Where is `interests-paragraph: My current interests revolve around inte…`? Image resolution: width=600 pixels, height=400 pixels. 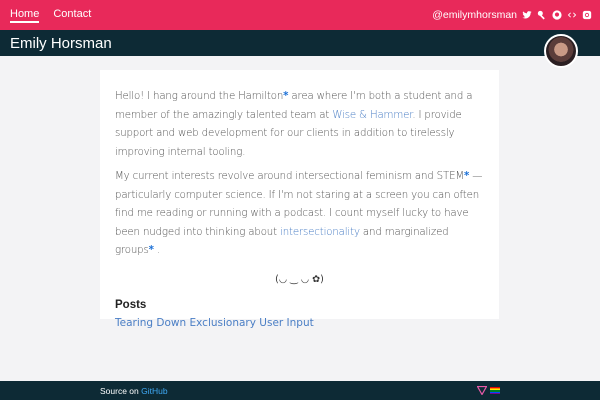 interests-paragraph: My current interests revolve around inte… is located at coordinates (299, 213).